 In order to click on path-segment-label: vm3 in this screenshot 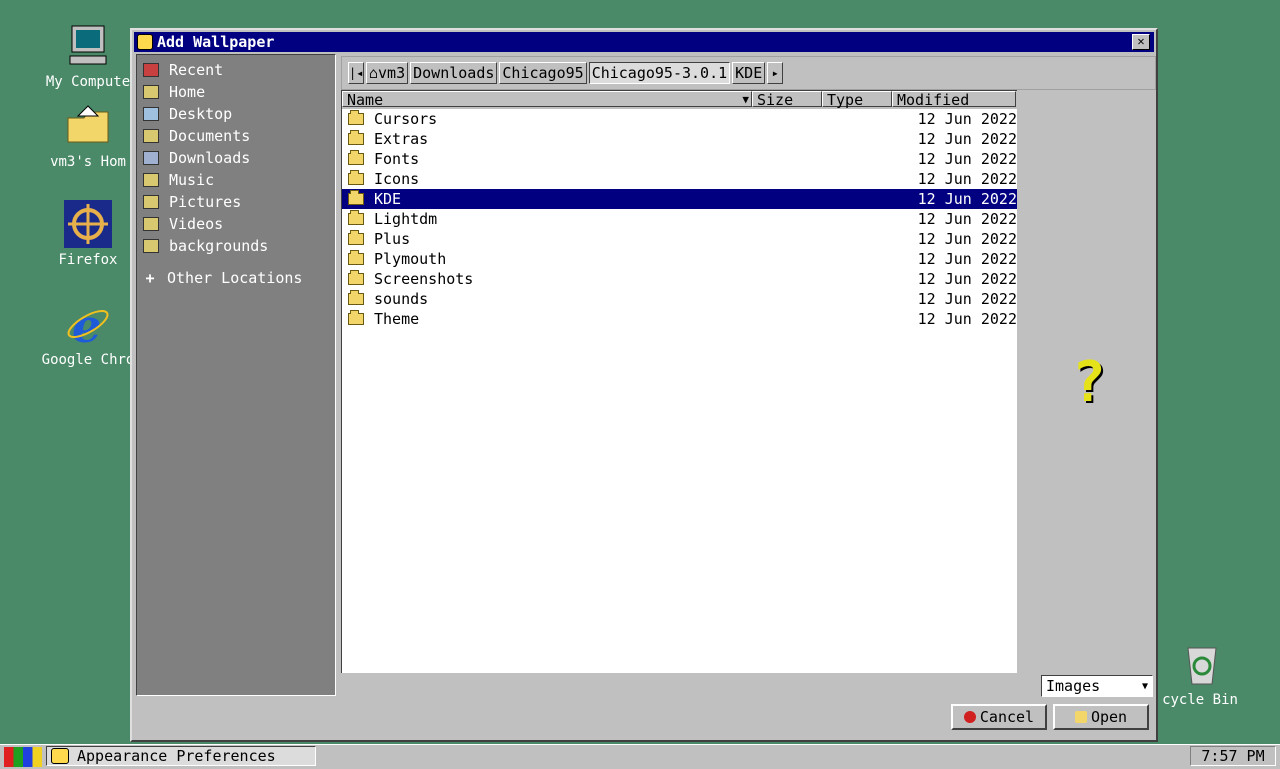, I will do `click(392, 73)`.